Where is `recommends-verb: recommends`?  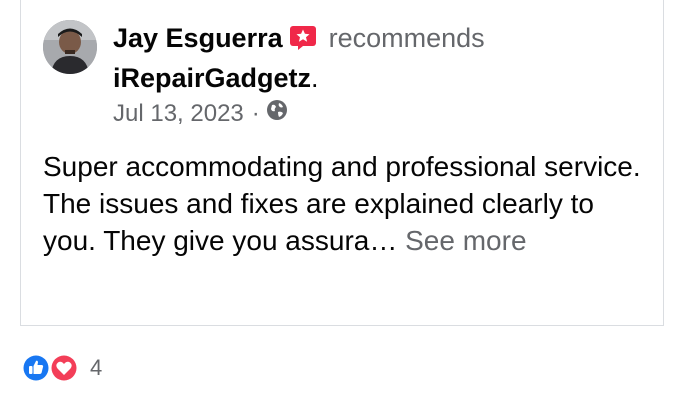
recommends-verb: recommends is located at coordinates (406, 38).